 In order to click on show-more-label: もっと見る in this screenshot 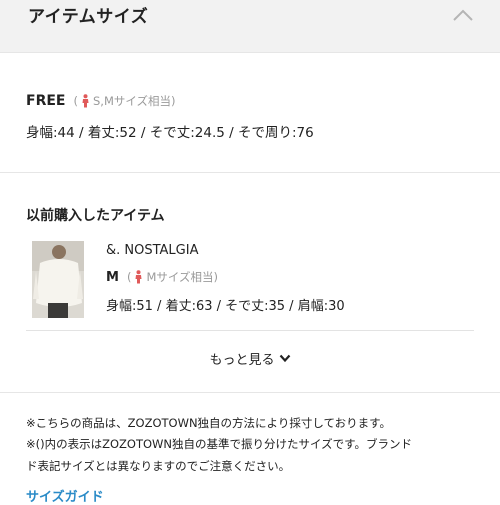, I will do `click(242, 360)`.